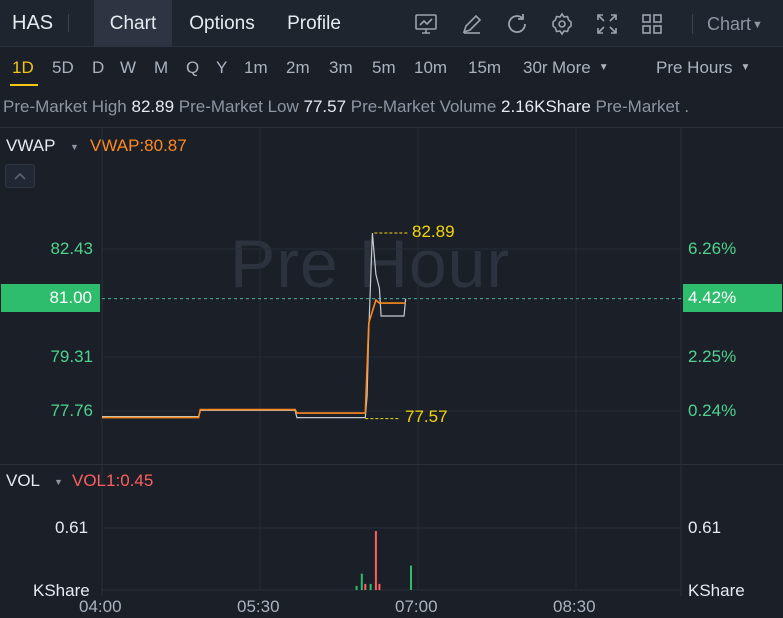 The height and width of the screenshot is (618, 783). What do you see at coordinates (416, 606) in the screenshot?
I see `x-axis-label: 07:00` at bounding box center [416, 606].